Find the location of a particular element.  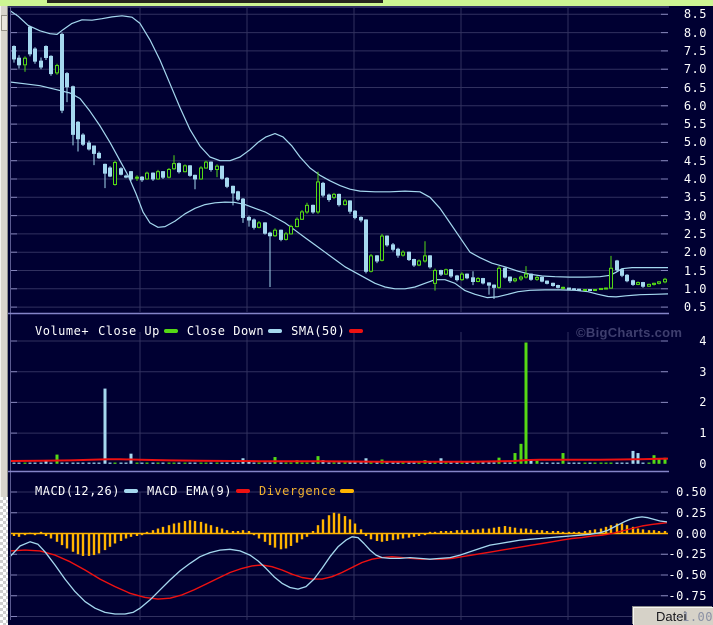

price-axis-label: 5.0 is located at coordinates (695, 142).